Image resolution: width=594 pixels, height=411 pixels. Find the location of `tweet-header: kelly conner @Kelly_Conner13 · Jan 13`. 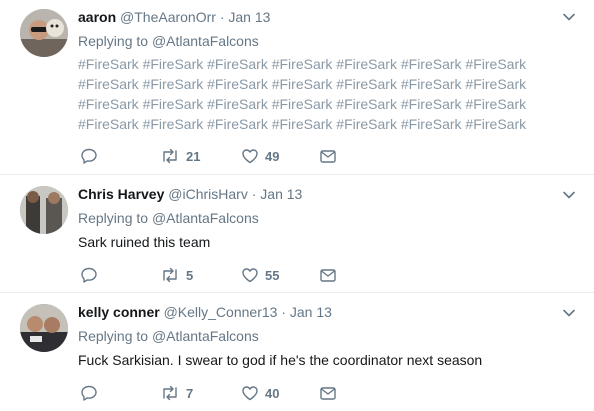

tweet-header: kelly conner @Kelly_Conner13 · Jan 13 is located at coordinates (205, 312).